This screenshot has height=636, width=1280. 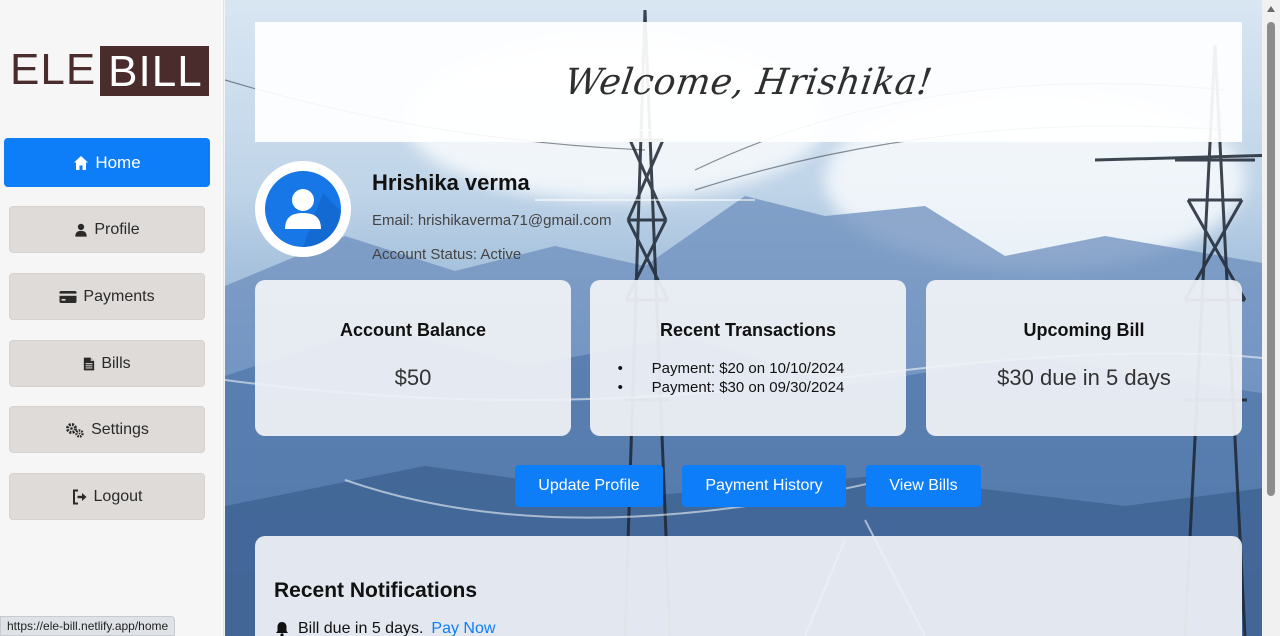 I want to click on logo: ELE BILL, so click(x=109, y=70).